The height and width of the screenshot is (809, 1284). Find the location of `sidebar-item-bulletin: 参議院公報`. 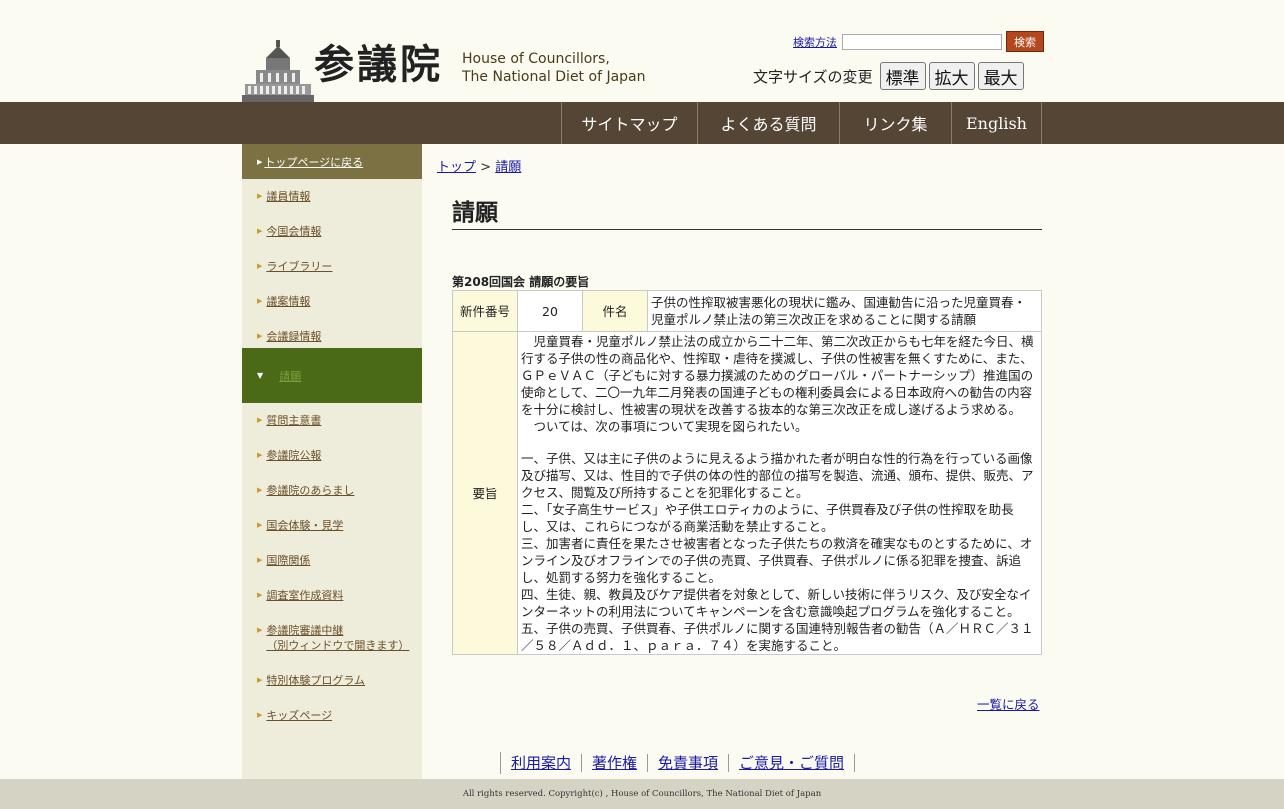

sidebar-item-bulletin: 参議院公報 is located at coordinates (293, 455).